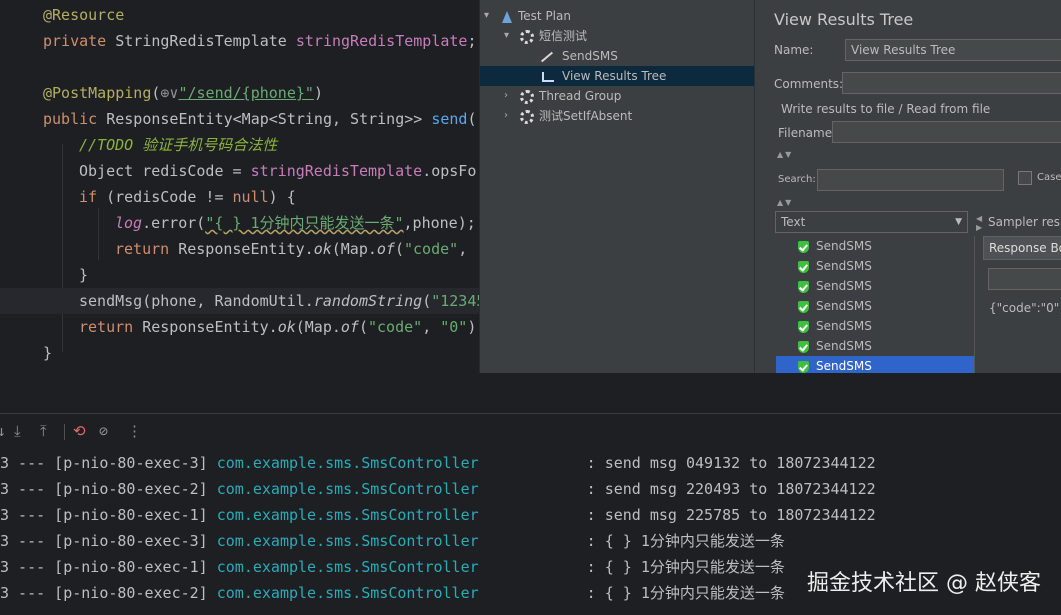  Describe the element at coordinates (3, 431) in the screenshot. I see `scroll-icon: ↓` at that location.